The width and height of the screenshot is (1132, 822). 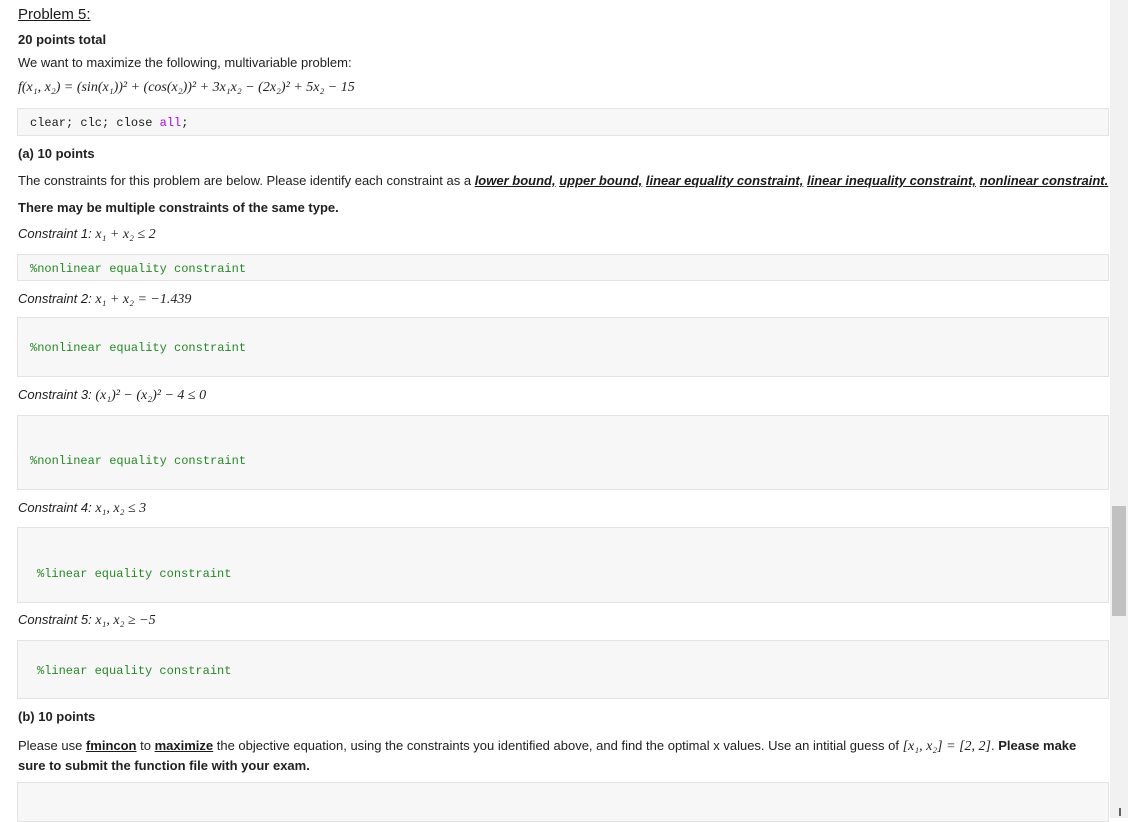 What do you see at coordinates (56, 153) in the screenshot?
I see `part-a-heading: (a) 10 points` at bounding box center [56, 153].